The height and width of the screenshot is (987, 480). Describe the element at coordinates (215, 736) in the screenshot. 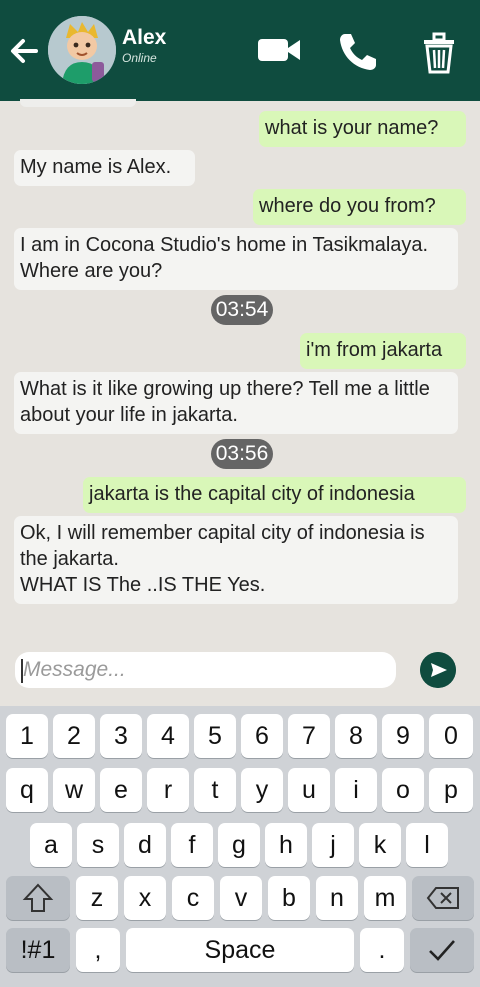

I see `key-5: 5` at that location.